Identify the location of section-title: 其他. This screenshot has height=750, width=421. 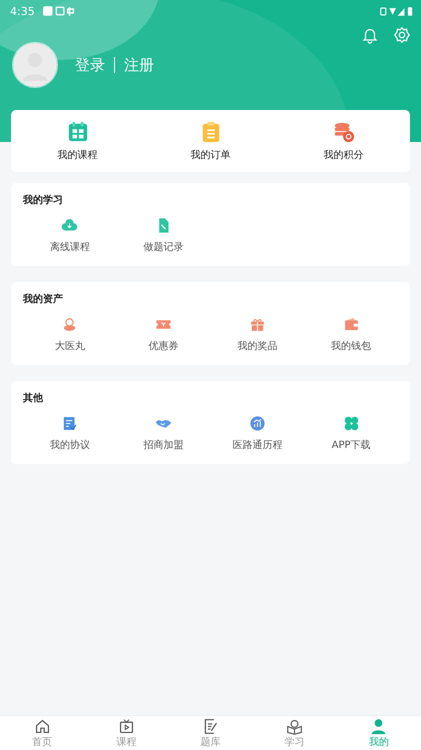
(33, 398).